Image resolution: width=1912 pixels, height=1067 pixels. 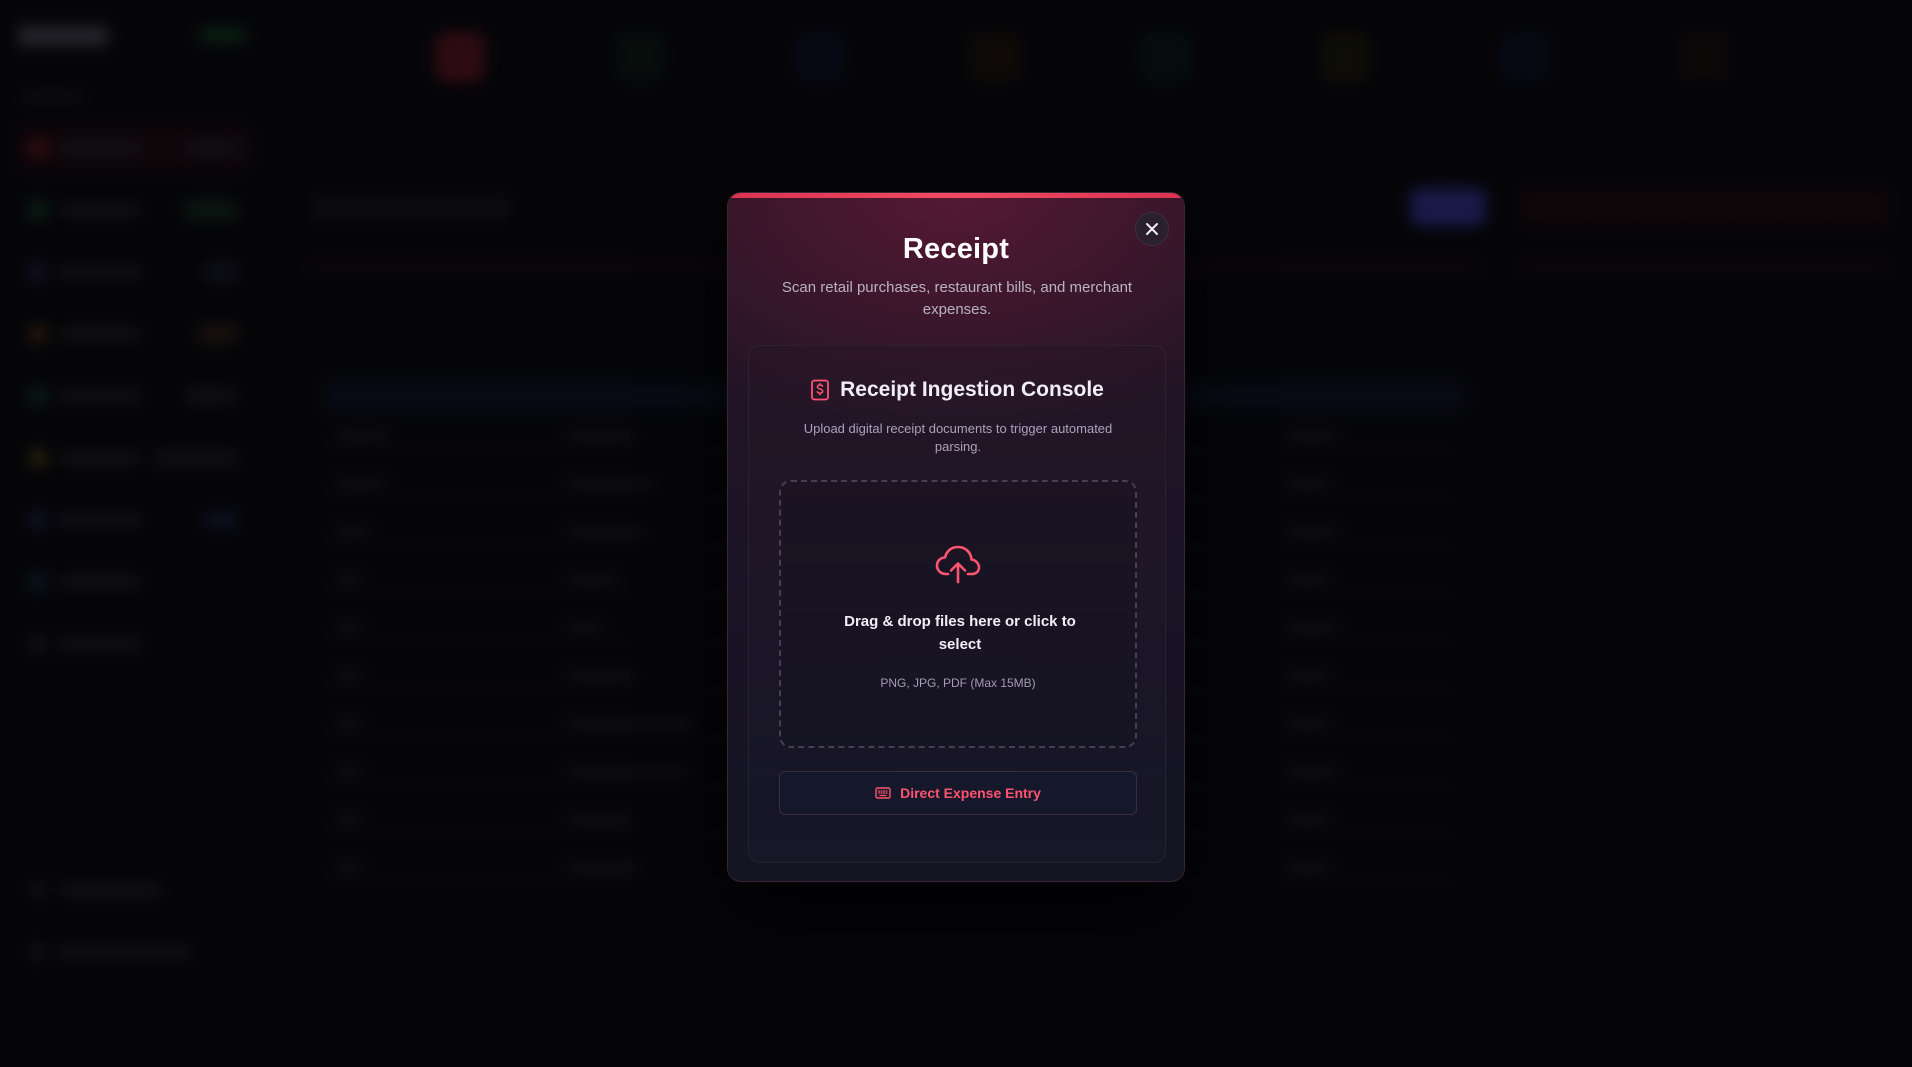 I want to click on dropzone-hint: PNG, JPG, PDF (Max 15MB), so click(x=958, y=683).